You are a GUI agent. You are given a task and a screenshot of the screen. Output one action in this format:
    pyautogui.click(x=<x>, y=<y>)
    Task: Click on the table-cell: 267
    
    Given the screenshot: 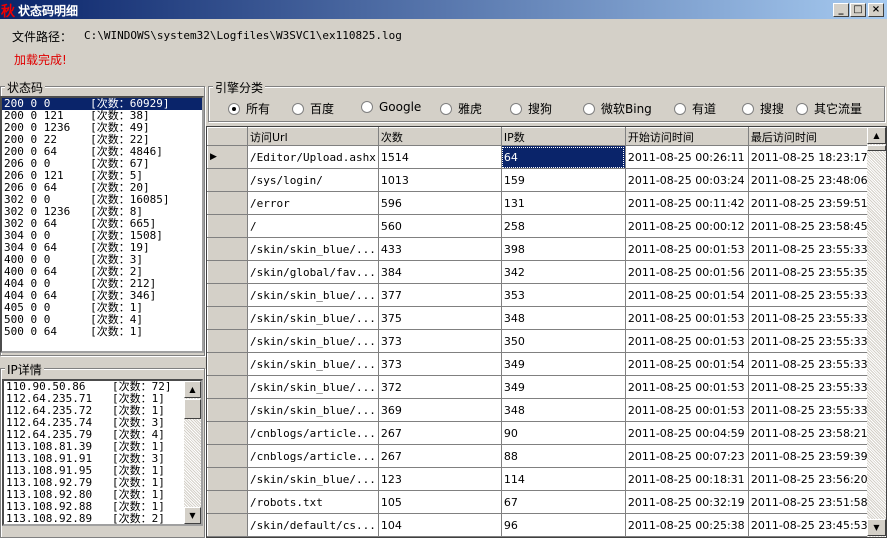 What is the action you would take?
    pyautogui.click(x=439, y=433)
    